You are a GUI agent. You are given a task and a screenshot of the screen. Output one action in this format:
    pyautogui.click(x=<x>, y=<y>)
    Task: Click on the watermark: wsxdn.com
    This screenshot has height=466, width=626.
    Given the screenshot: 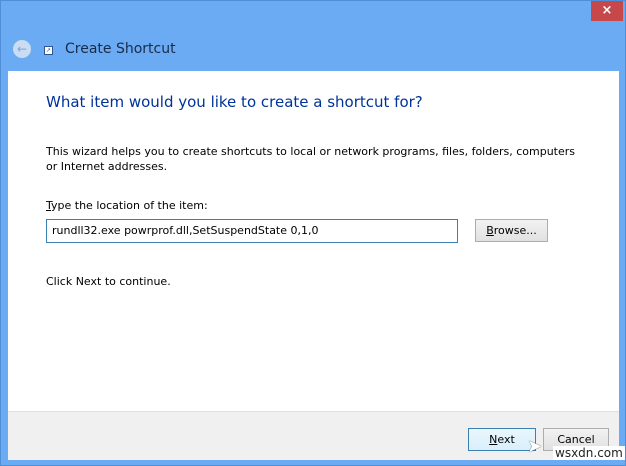 What is the action you would take?
    pyautogui.click(x=589, y=453)
    